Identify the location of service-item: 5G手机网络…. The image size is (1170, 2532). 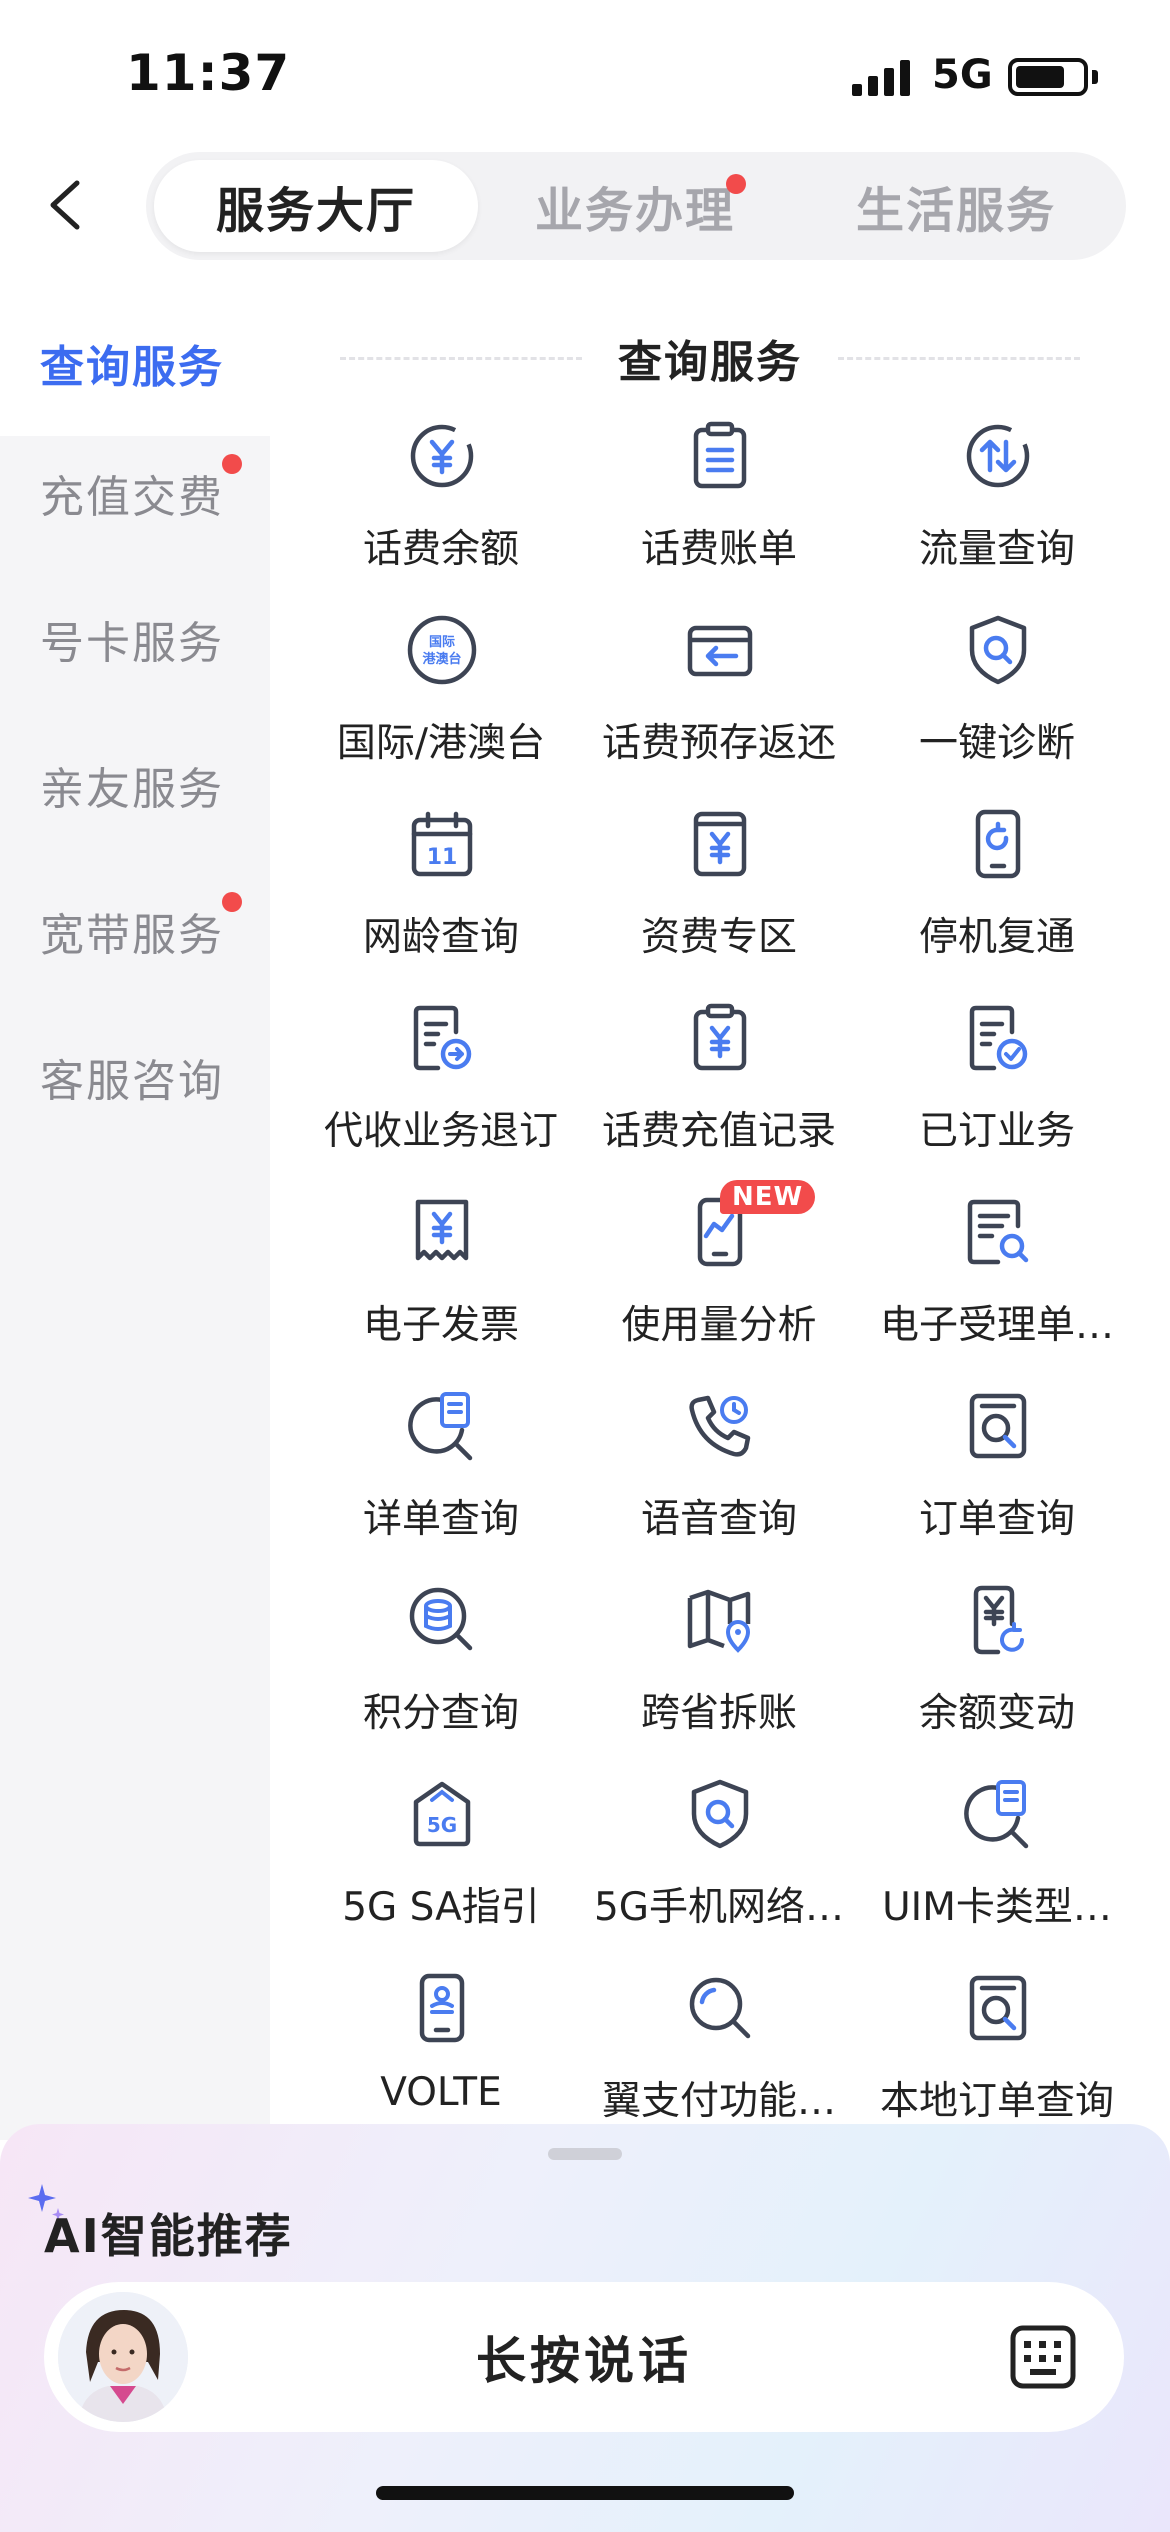
(719, 1865).